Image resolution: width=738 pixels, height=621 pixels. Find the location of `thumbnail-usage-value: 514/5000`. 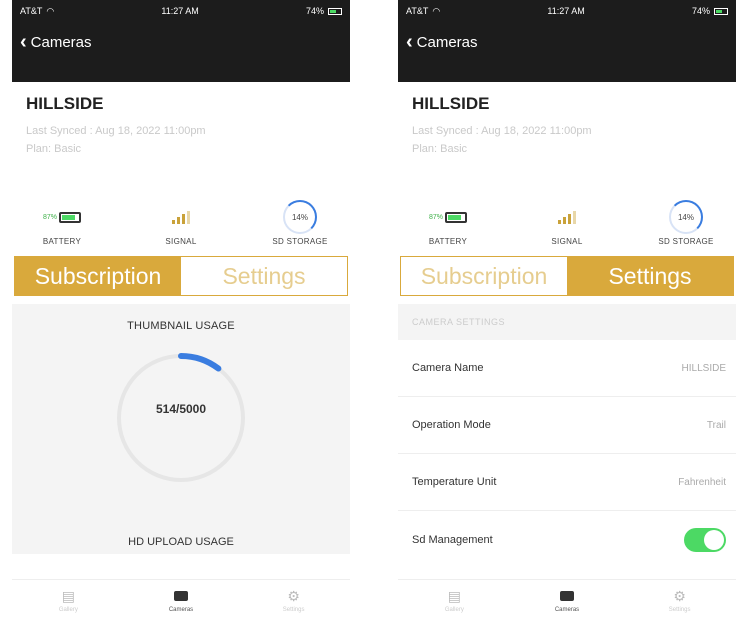

thumbnail-usage-value: 514/5000 is located at coordinates (181, 409).